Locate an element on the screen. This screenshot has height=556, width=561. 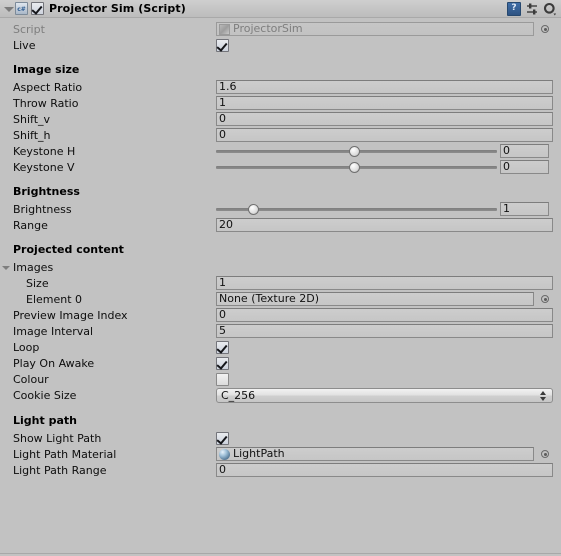
section-brightness: Brightness is located at coordinates (46, 191).